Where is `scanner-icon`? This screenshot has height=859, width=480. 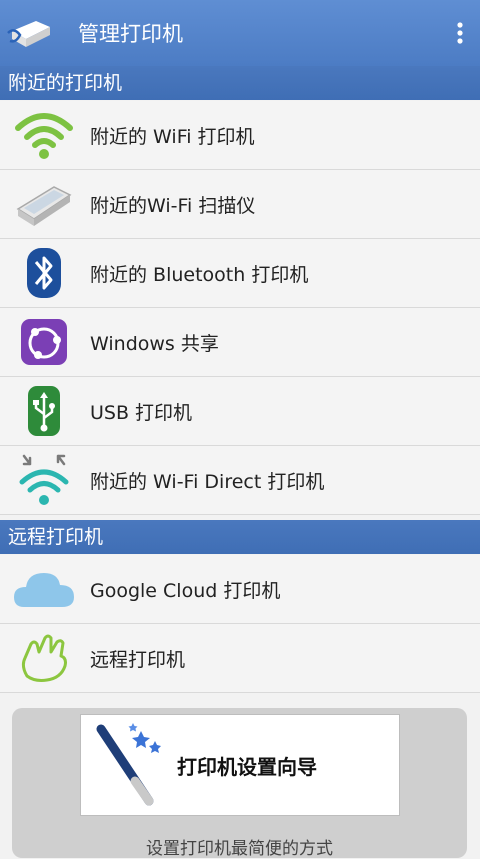 scanner-icon is located at coordinates (44, 204).